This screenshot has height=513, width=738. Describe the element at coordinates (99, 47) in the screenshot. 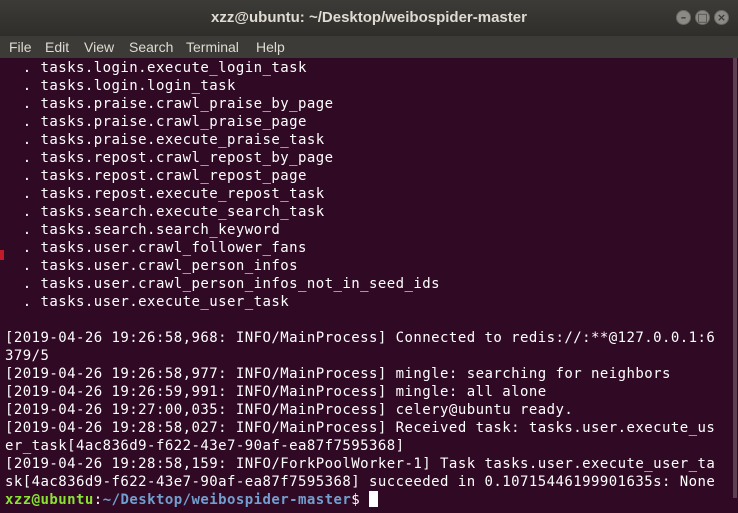

I see `menu-view: View` at that location.